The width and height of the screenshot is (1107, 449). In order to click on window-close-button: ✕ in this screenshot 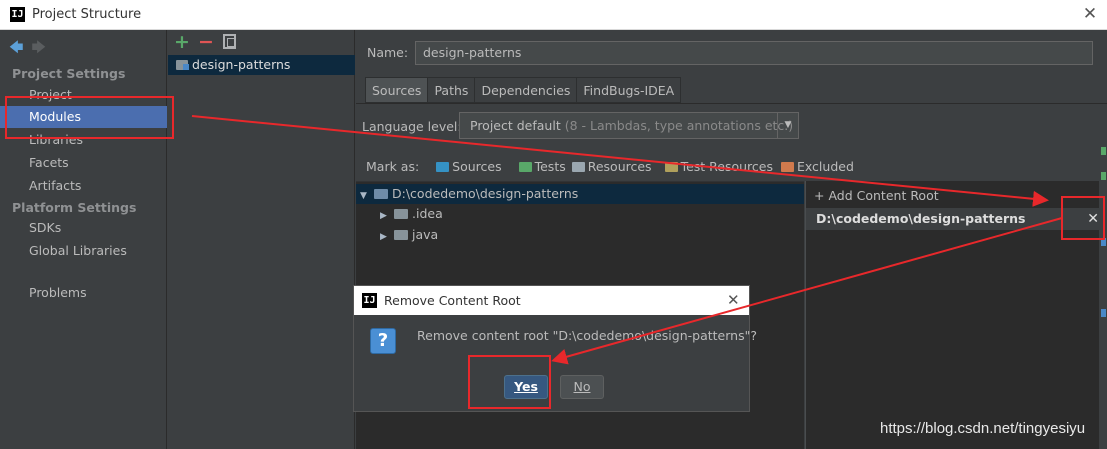, I will do `click(1090, 14)`.